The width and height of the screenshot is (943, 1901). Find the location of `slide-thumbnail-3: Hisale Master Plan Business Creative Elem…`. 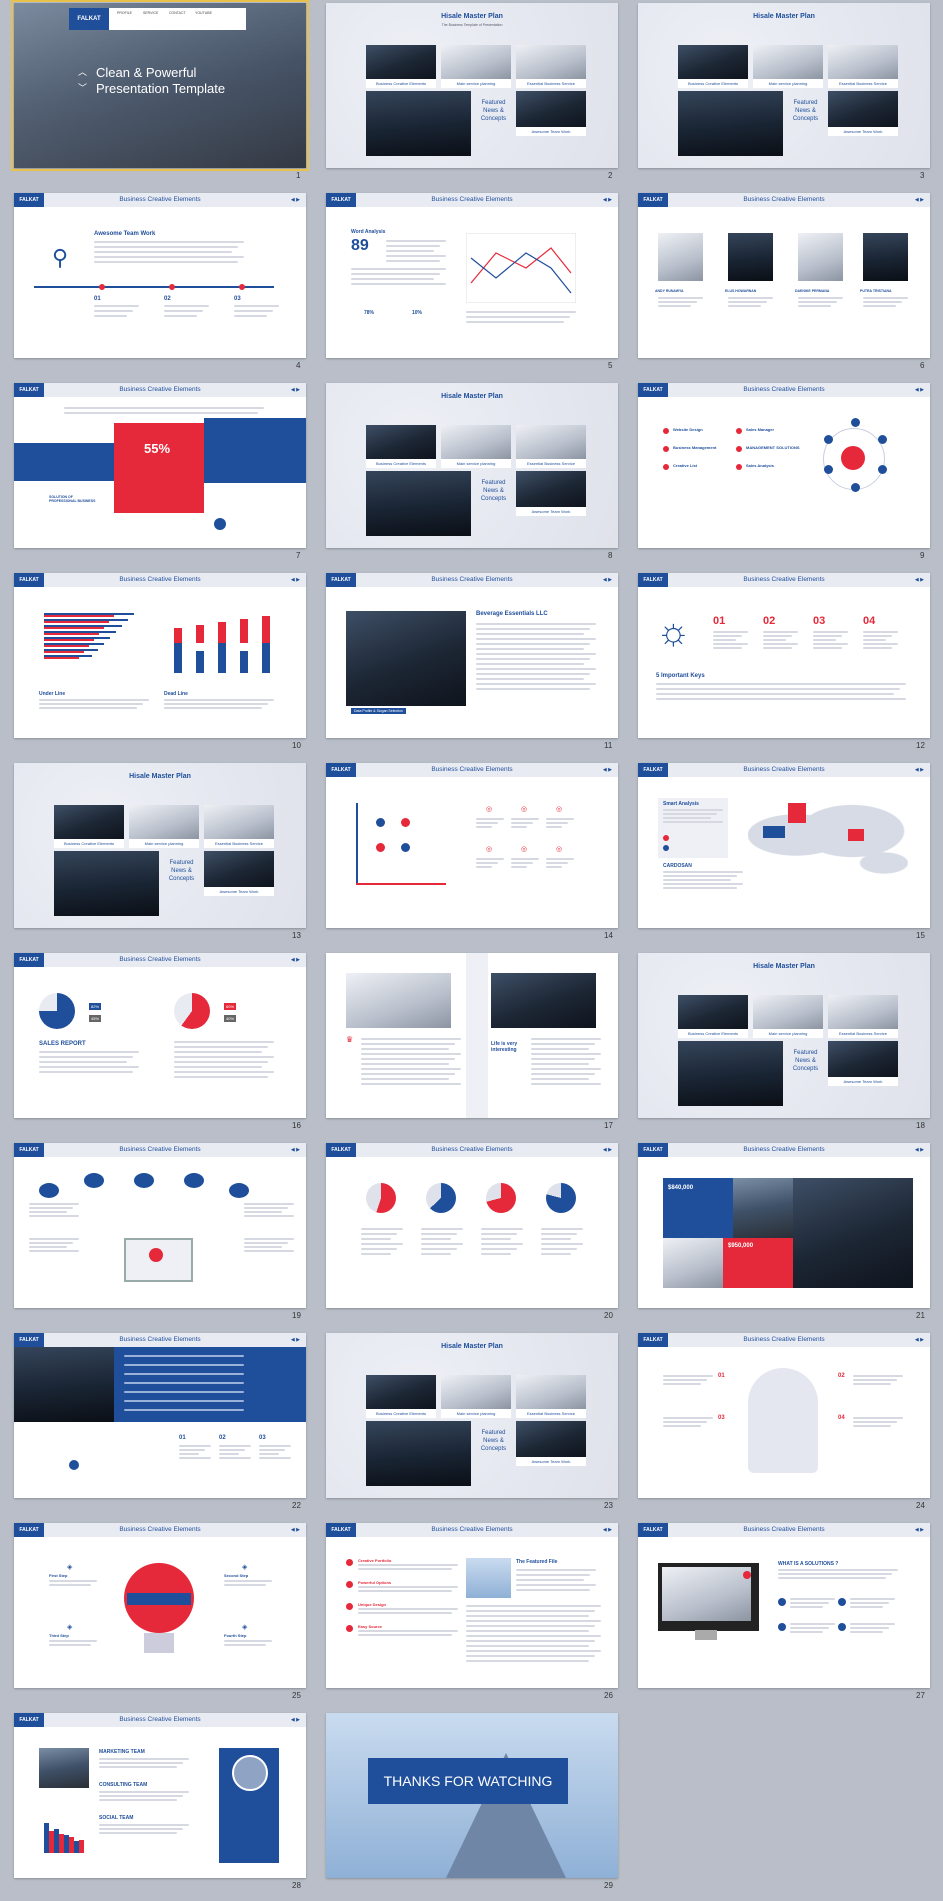

slide-thumbnail-3: Hisale Master Plan Business Creative Elem… is located at coordinates (784, 85).